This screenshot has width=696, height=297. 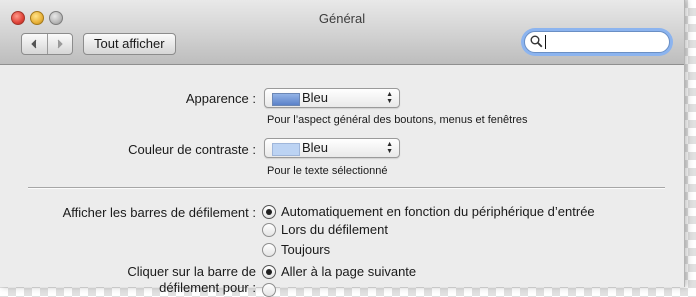 I want to click on chevron-right-icon, so click(x=60, y=44).